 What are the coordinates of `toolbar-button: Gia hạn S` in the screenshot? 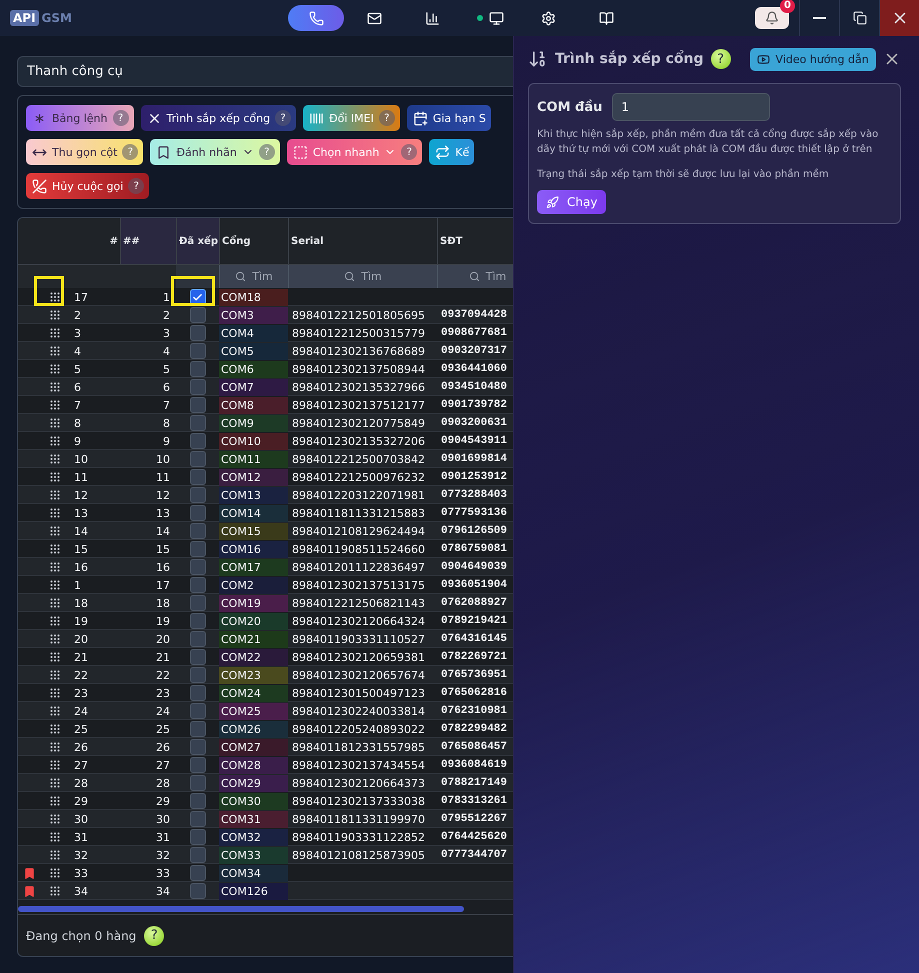 It's located at (448, 118).